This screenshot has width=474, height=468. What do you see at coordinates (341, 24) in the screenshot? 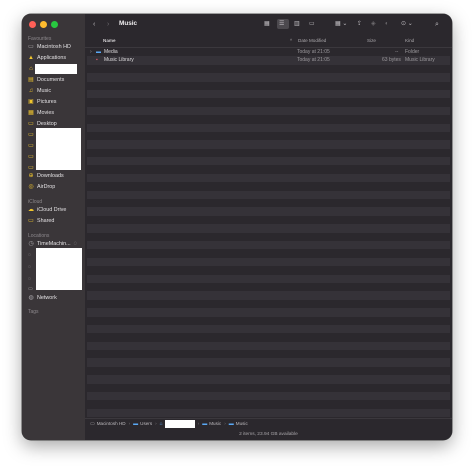
I see `group-icon: ▦ ⌄` at bounding box center [341, 24].